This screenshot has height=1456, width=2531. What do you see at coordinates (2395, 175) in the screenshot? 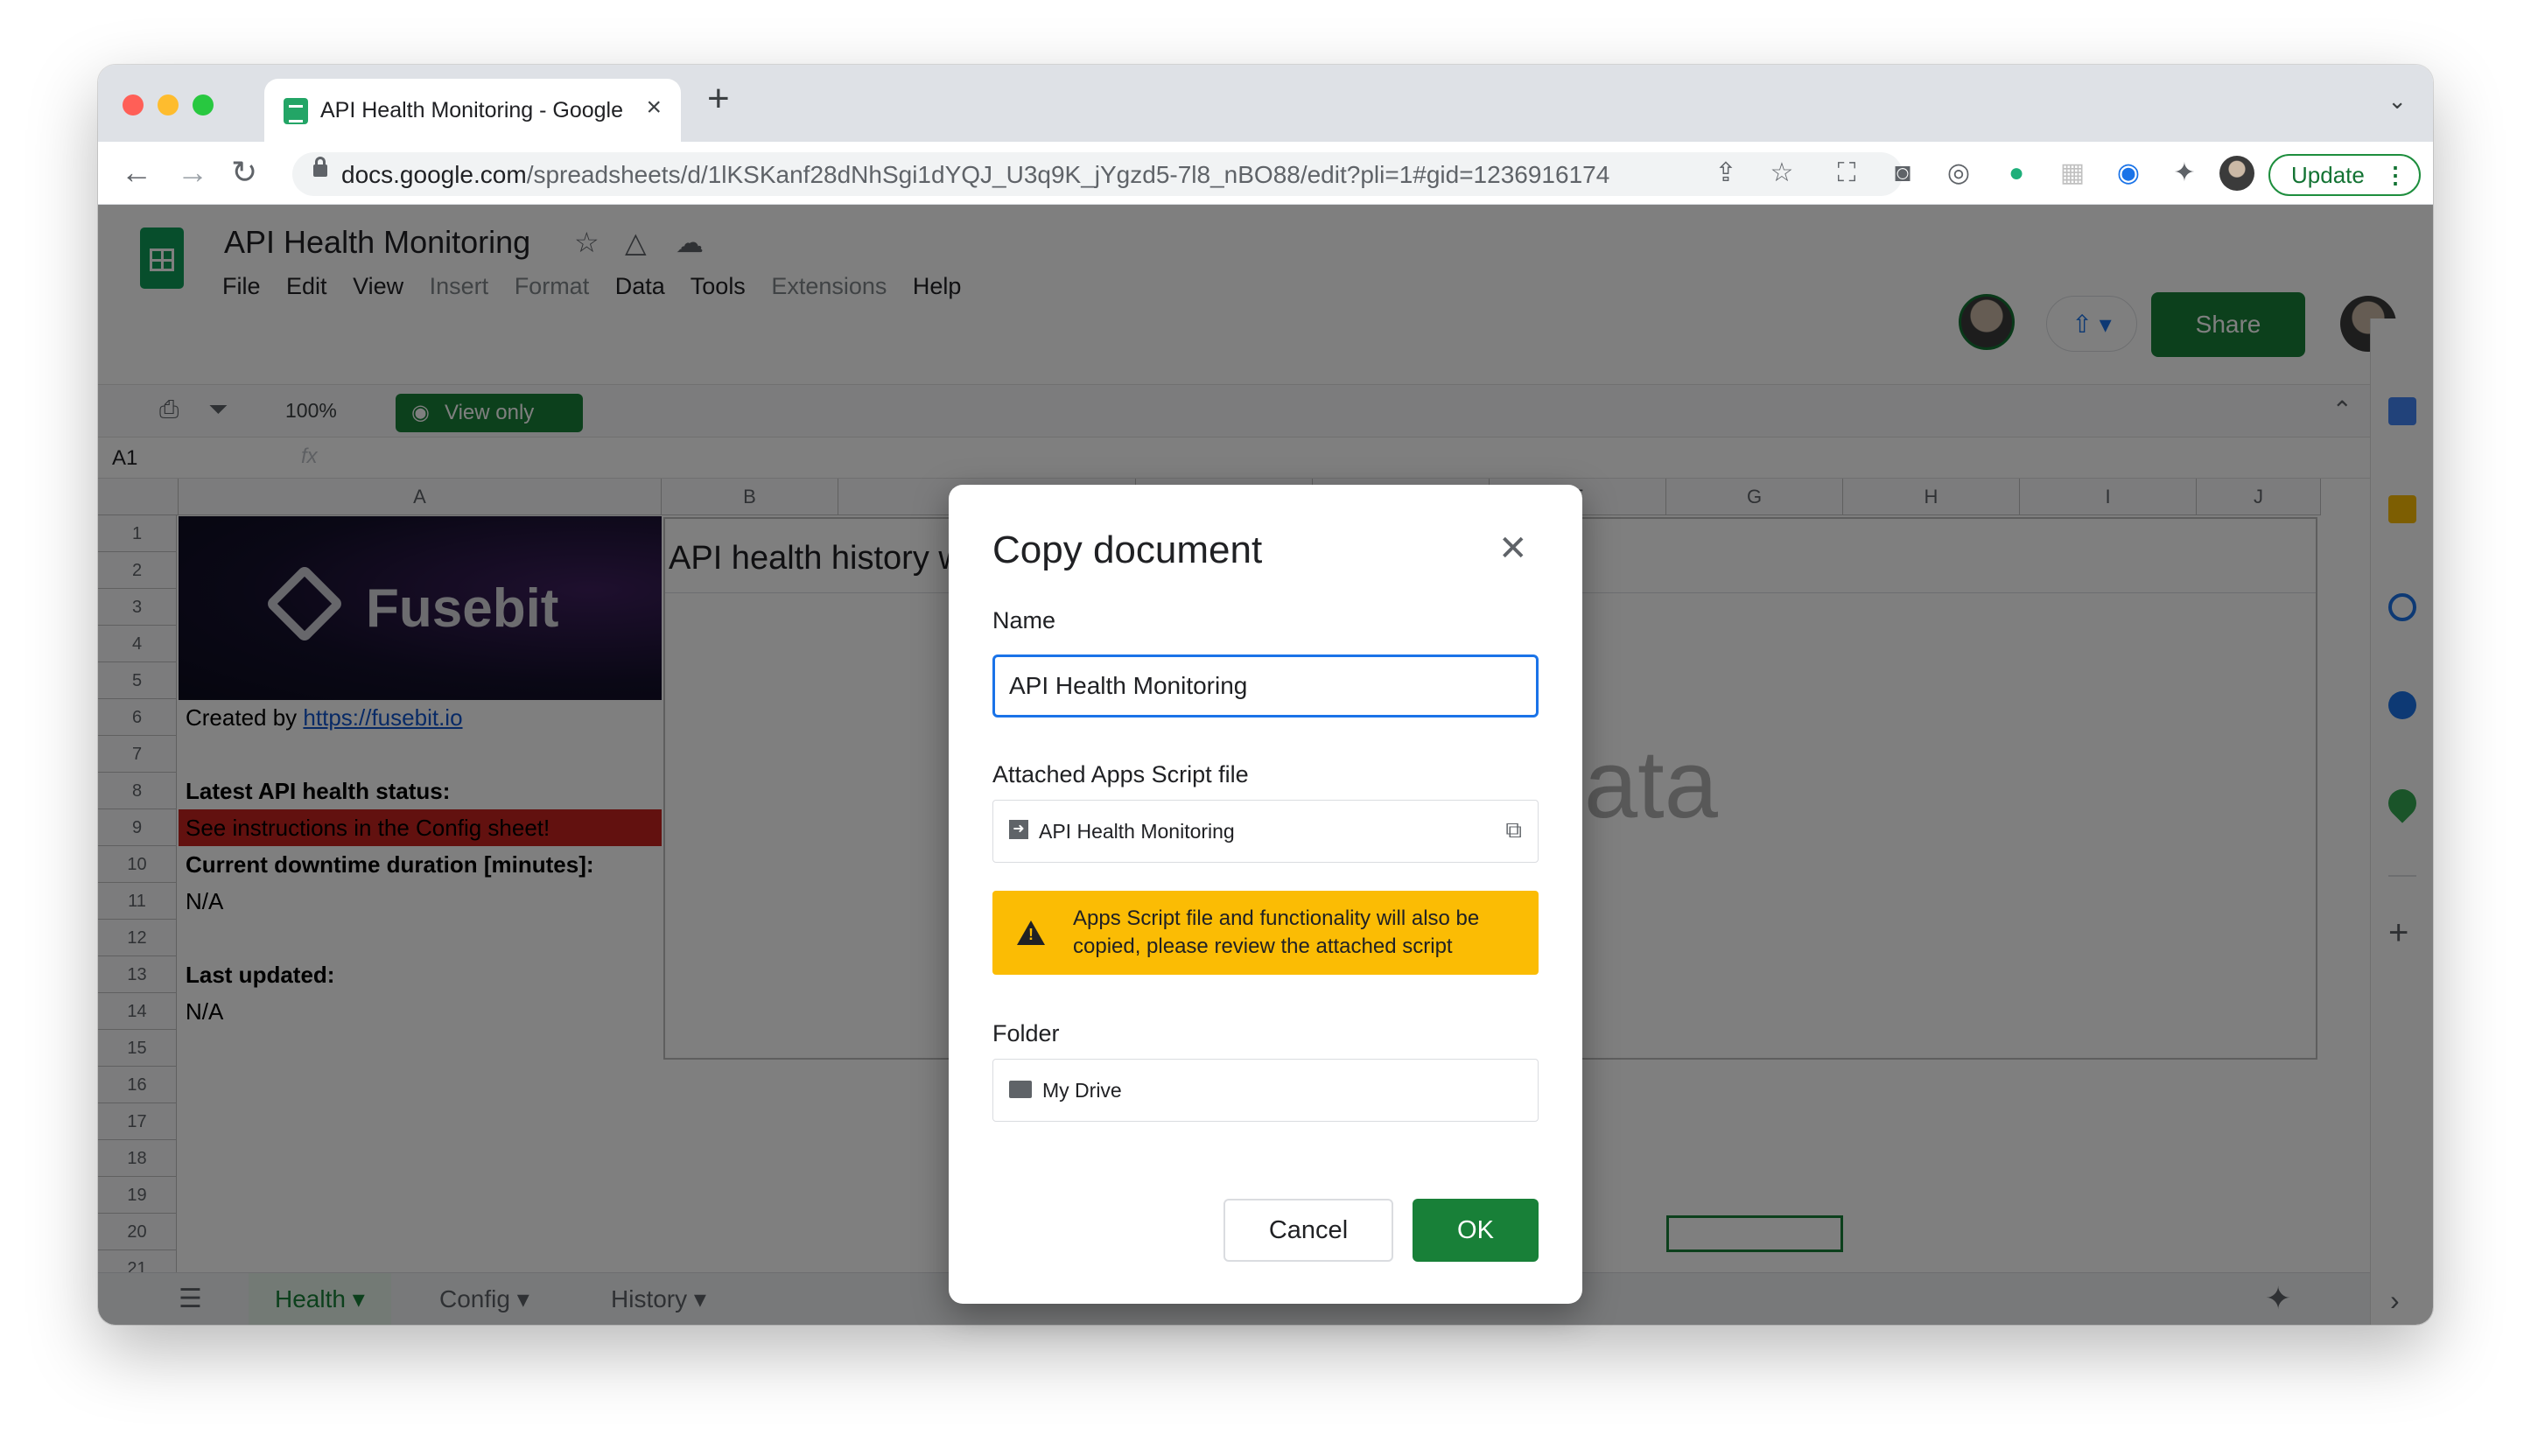
I see `more-vert-icon: ⋮` at bounding box center [2395, 175].